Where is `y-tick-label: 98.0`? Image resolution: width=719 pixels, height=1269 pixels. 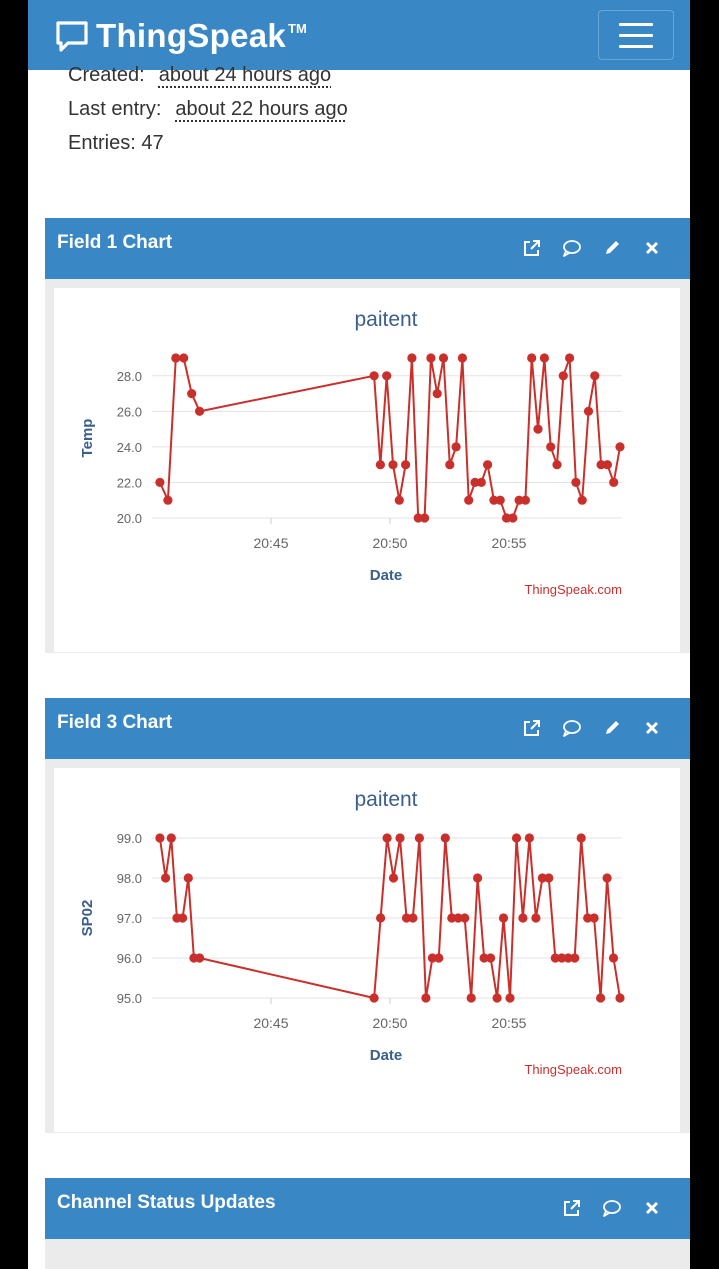 y-tick-label: 98.0 is located at coordinates (129, 878).